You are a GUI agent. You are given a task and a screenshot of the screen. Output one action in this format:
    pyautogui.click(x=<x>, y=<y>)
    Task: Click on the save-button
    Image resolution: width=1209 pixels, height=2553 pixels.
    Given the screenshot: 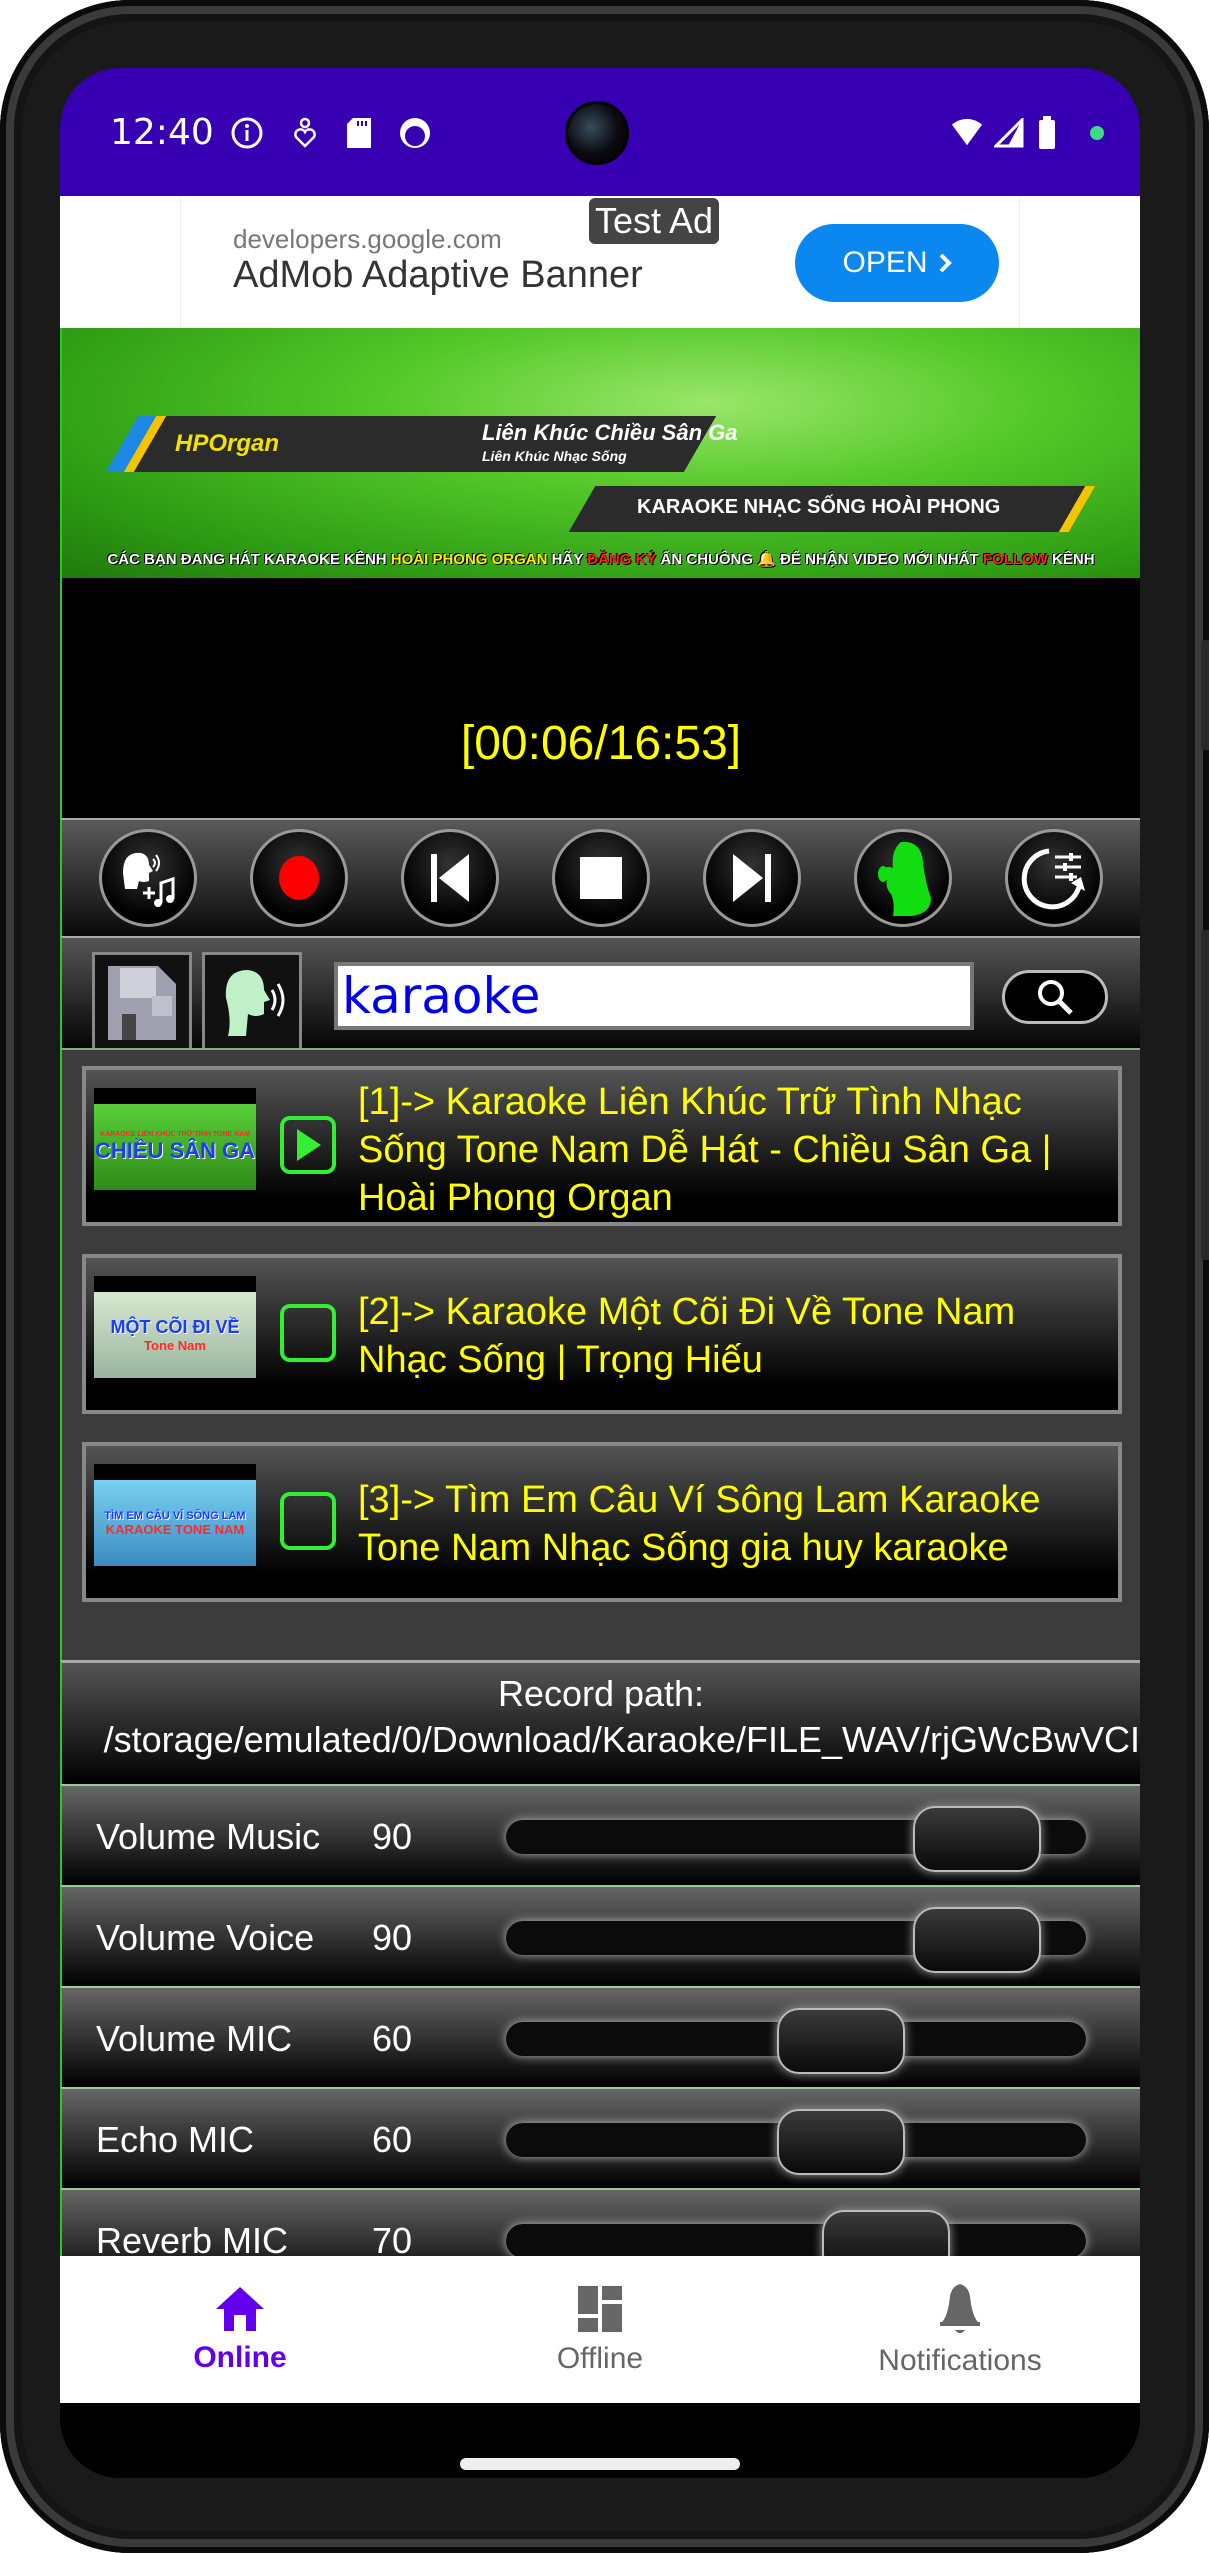 What is the action you would take?
    pyautogui.click(x=142, y=1002)
    